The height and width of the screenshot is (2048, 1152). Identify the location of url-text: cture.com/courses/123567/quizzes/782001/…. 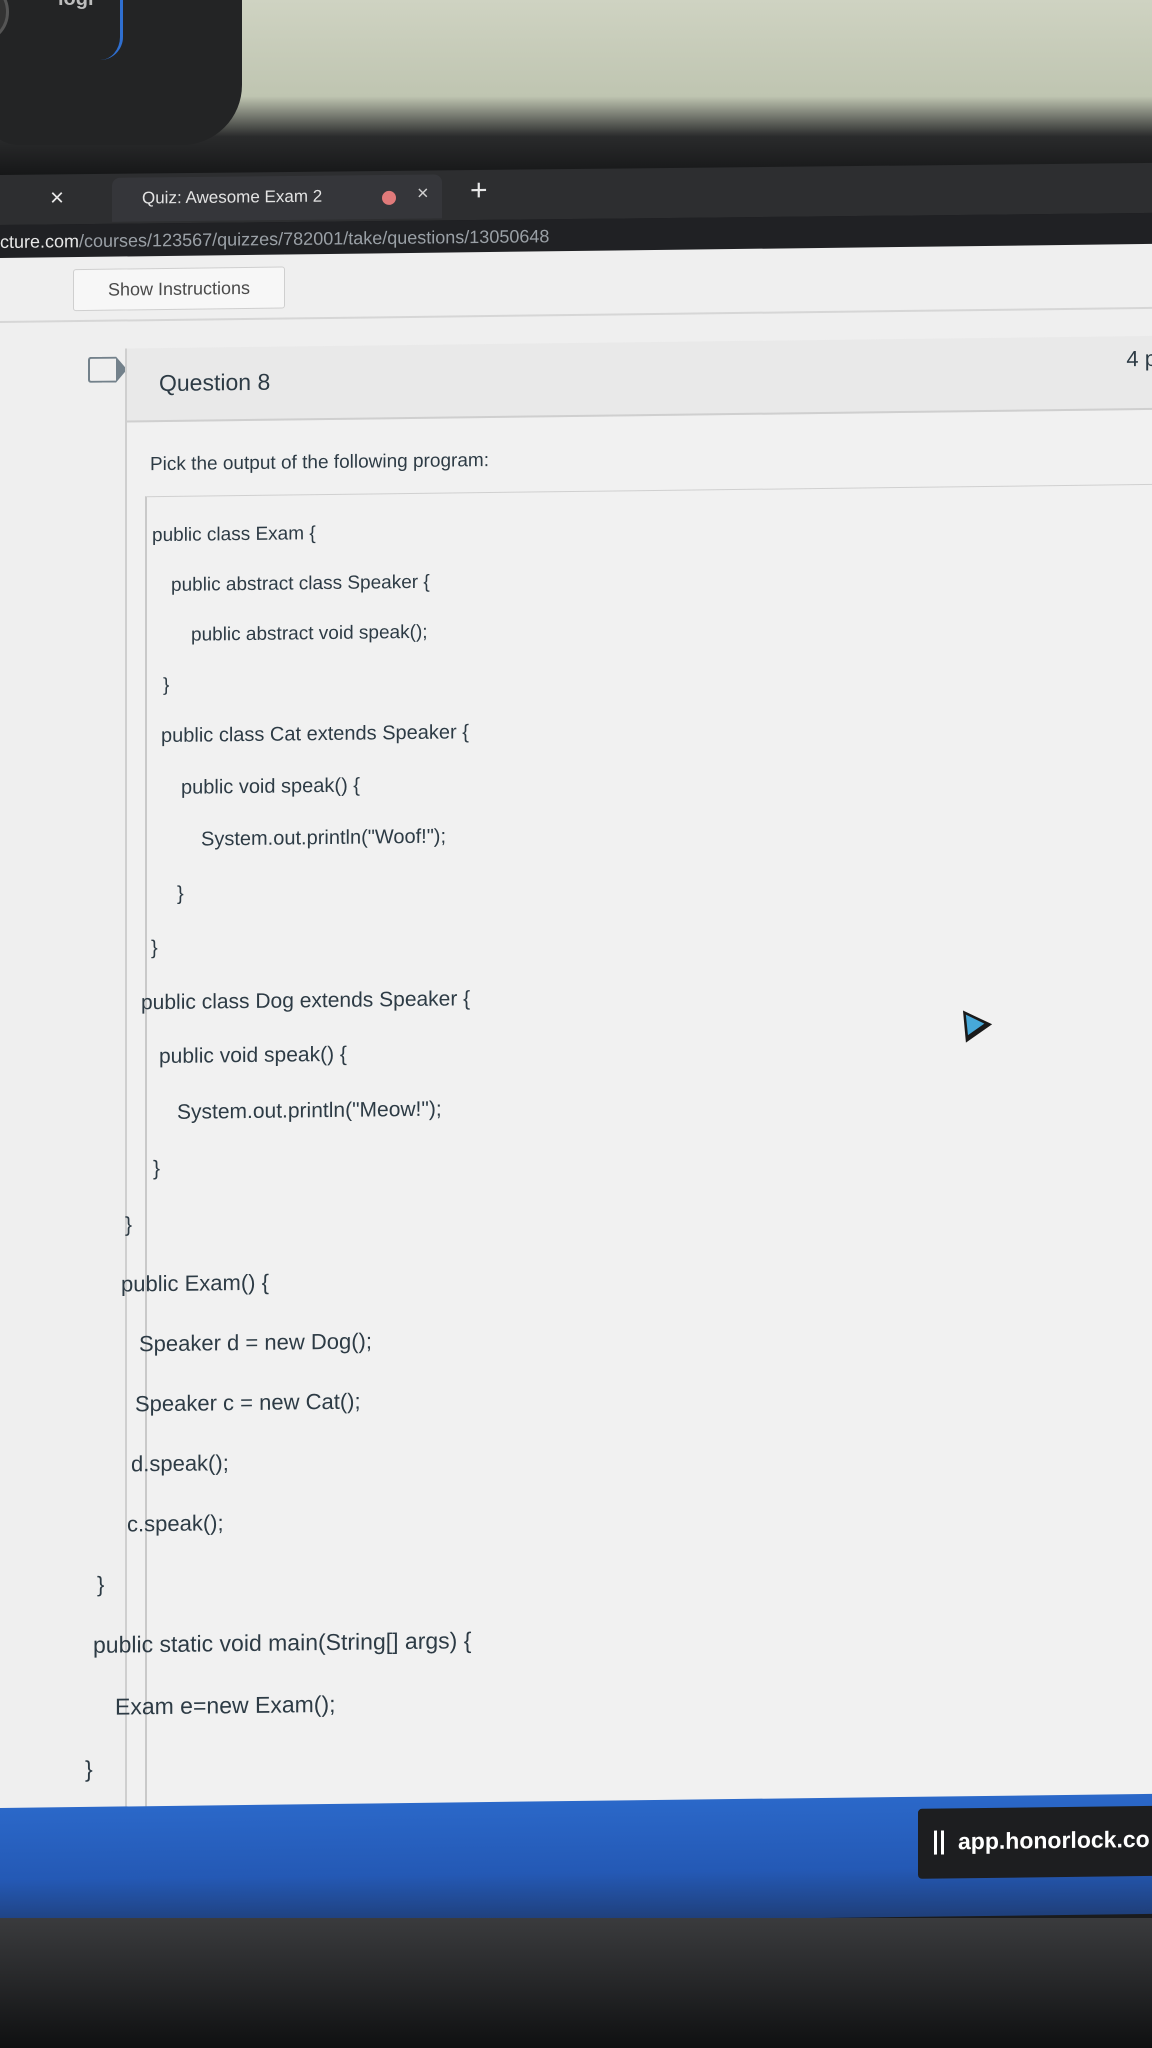
(274, 239).